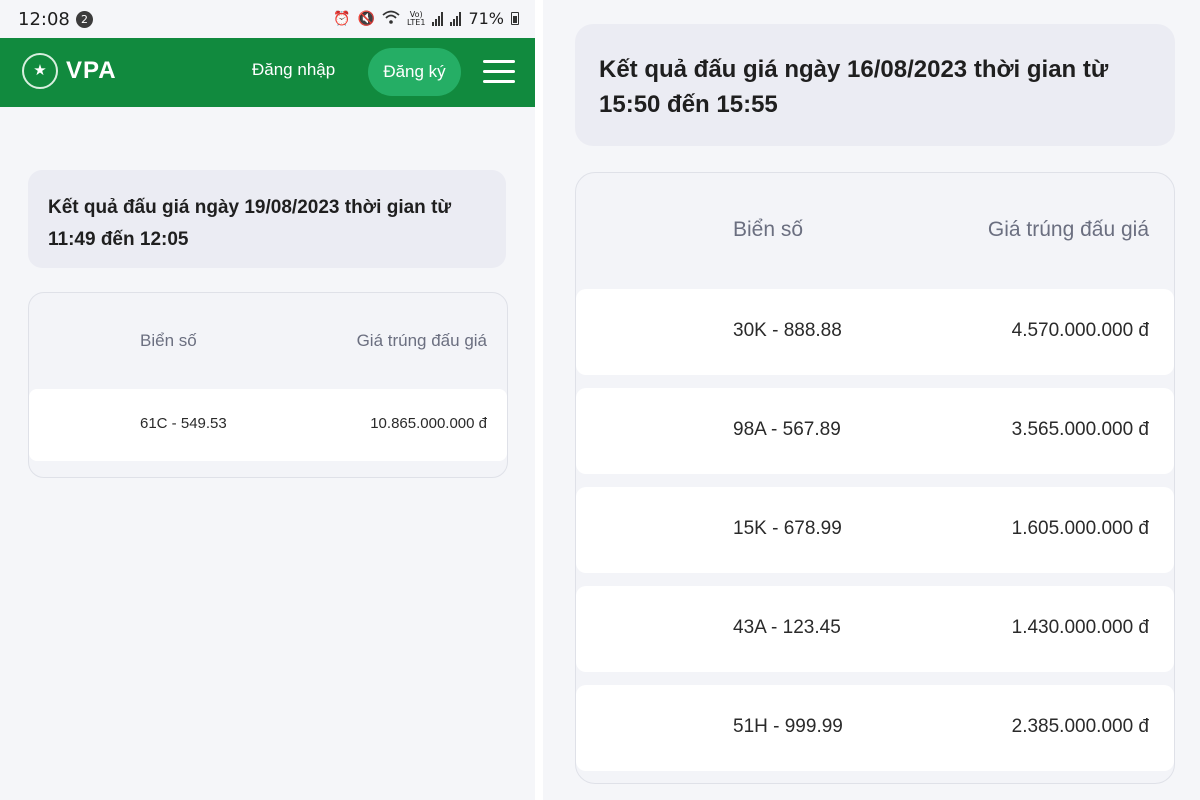 This screenshot has height=800, width=1200. I want to click on wifi-icon, so click(391, 19).